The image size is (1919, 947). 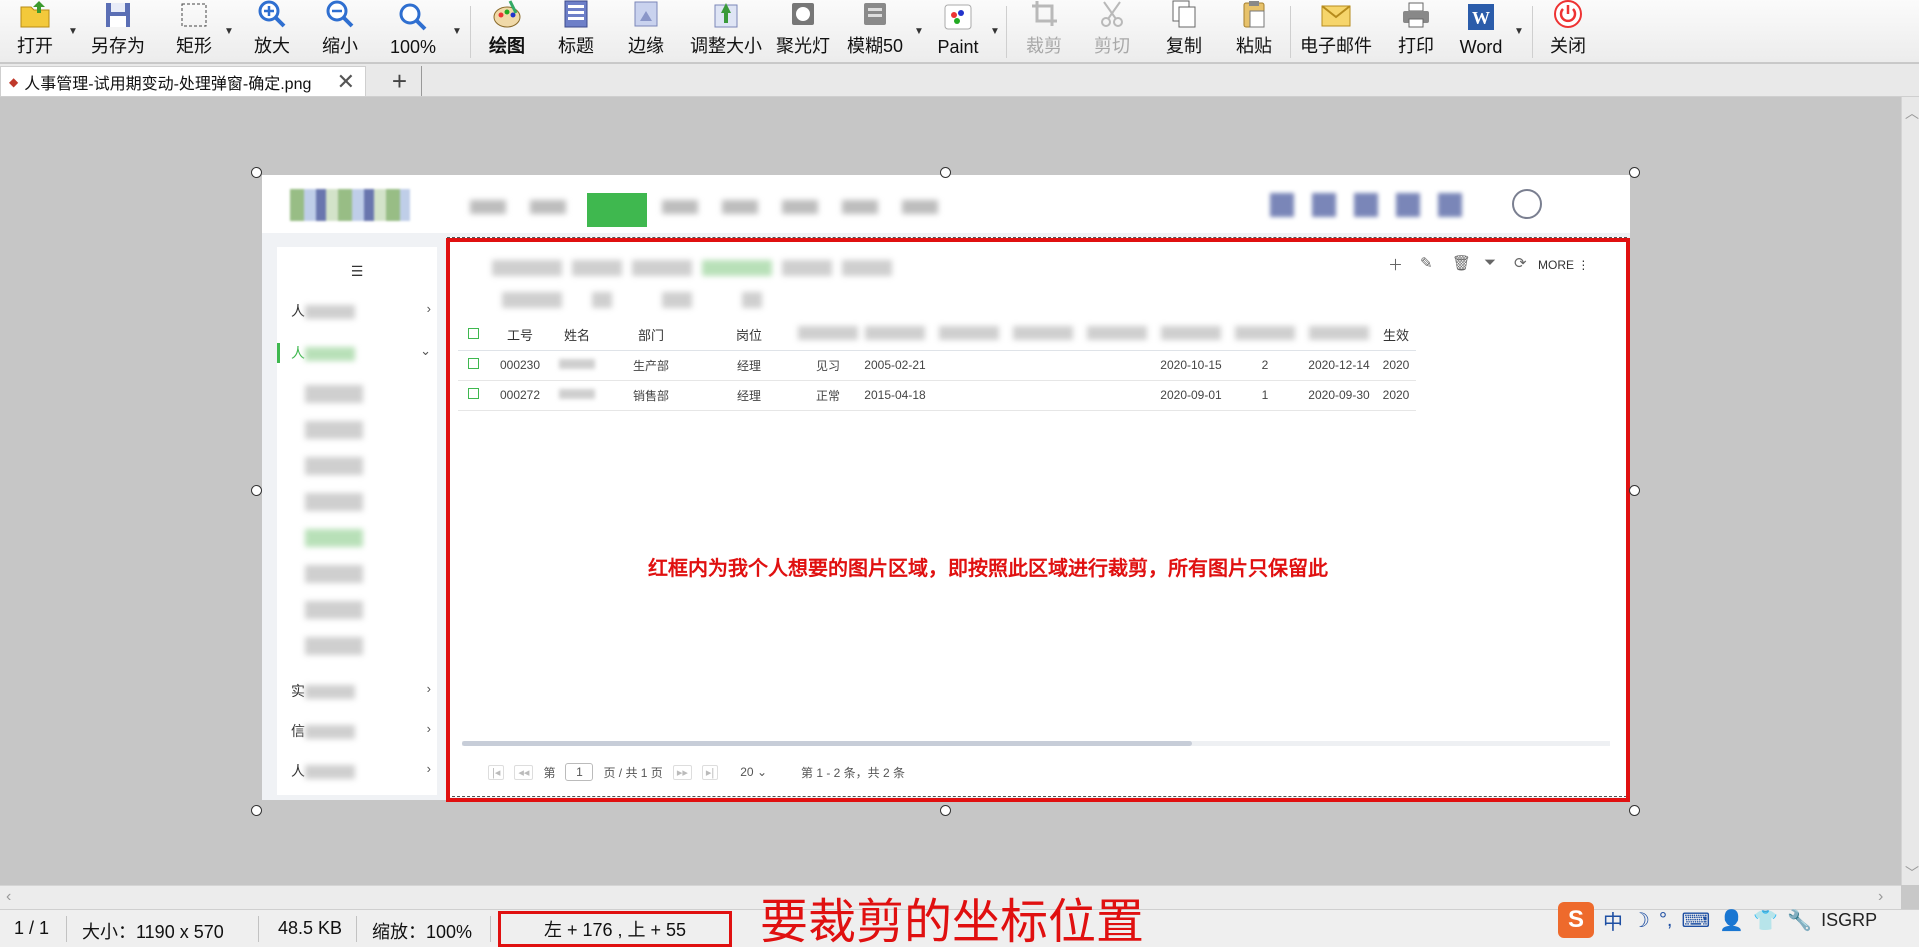 What do you see at coordinates (256, 490) in the screenshot?
I see `resize-handle-w` at bounding box center [256, 490].